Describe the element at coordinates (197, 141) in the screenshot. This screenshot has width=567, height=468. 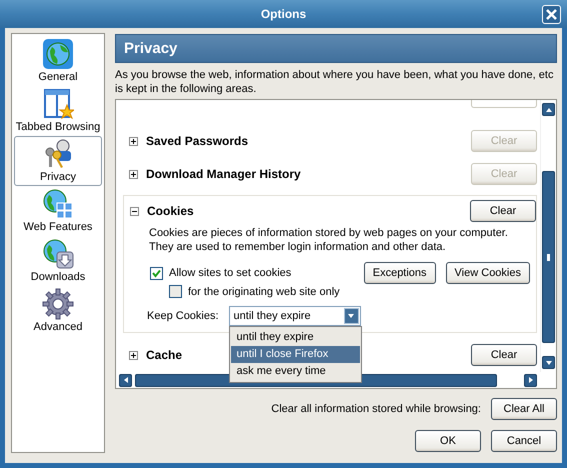
I see `section-title: Saved Passwords` at that location.